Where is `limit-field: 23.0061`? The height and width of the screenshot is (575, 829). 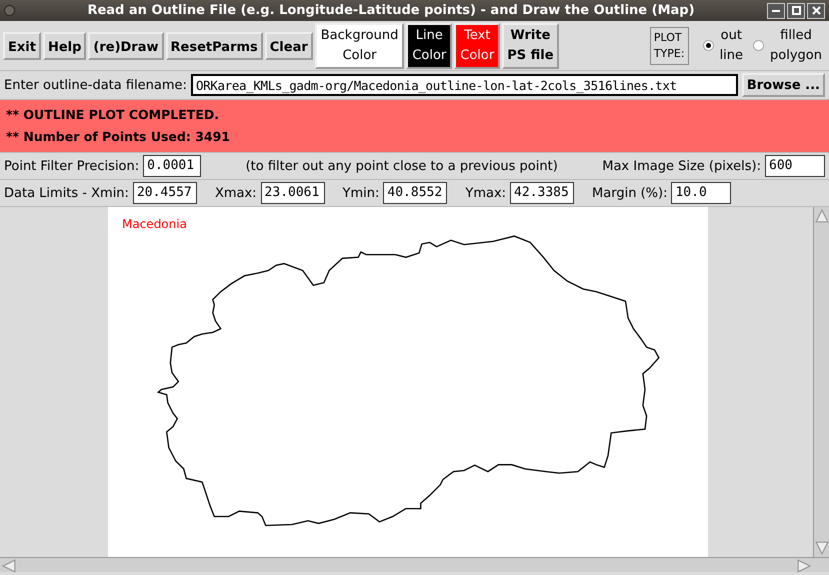 limit-field: 23.0061 is located at coordinates (292, 193).